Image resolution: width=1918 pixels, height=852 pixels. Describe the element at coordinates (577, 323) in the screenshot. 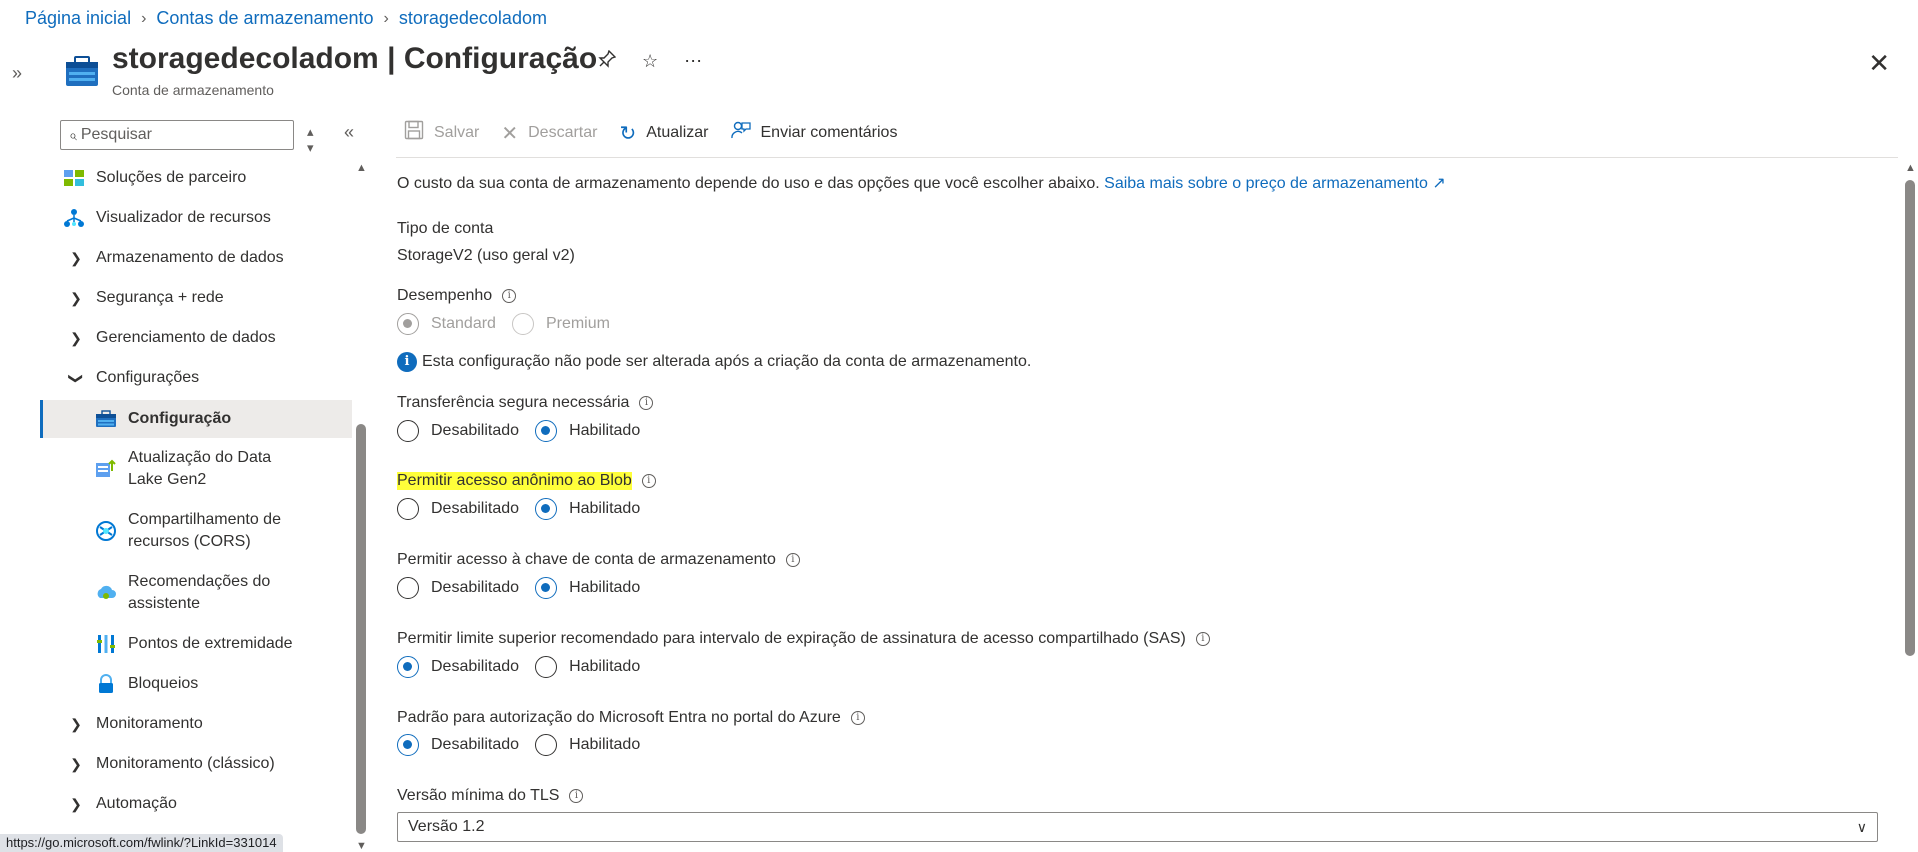

I see `radio-label: Premium` at that location.